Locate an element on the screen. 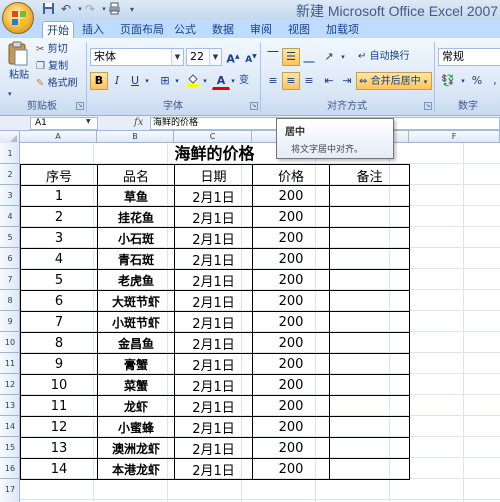 The image size is (500, 502). row-header: 17 is located at coordinates (10, 490).